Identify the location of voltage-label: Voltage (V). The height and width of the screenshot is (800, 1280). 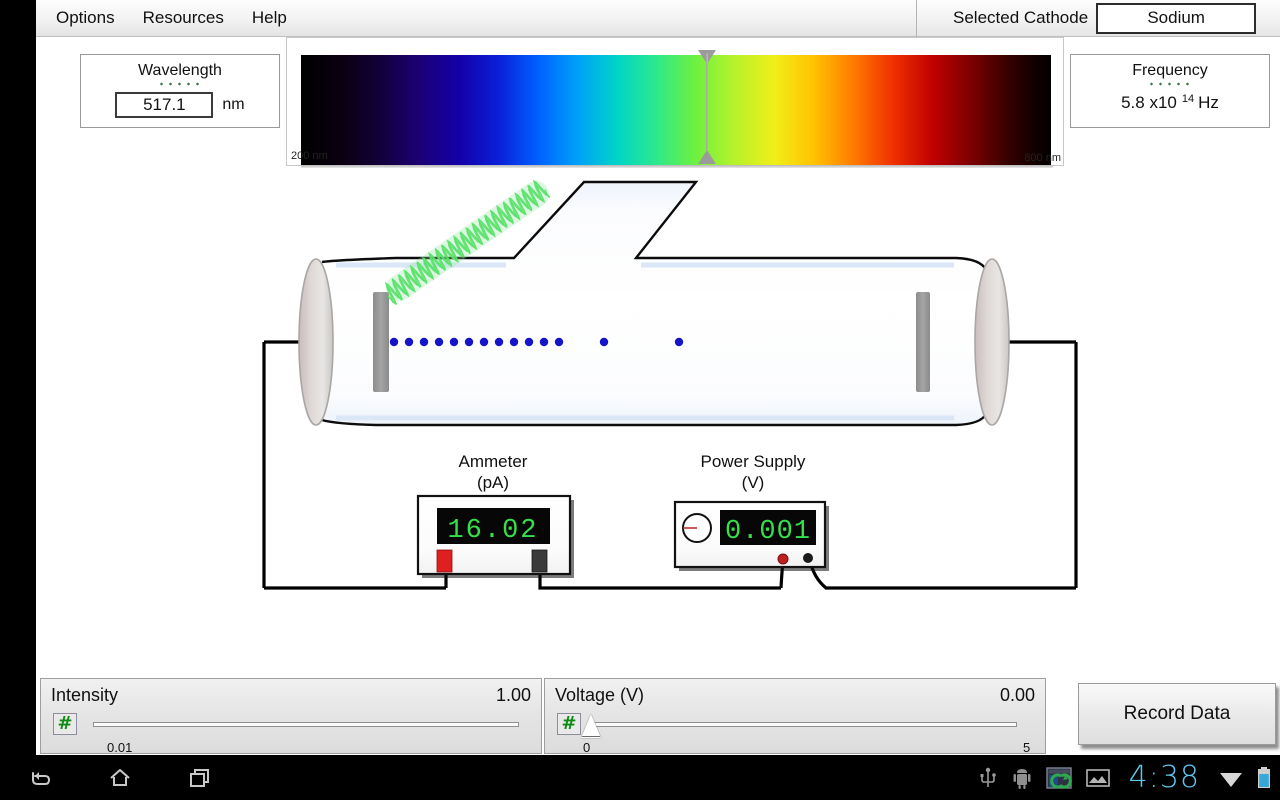
(600, 694).